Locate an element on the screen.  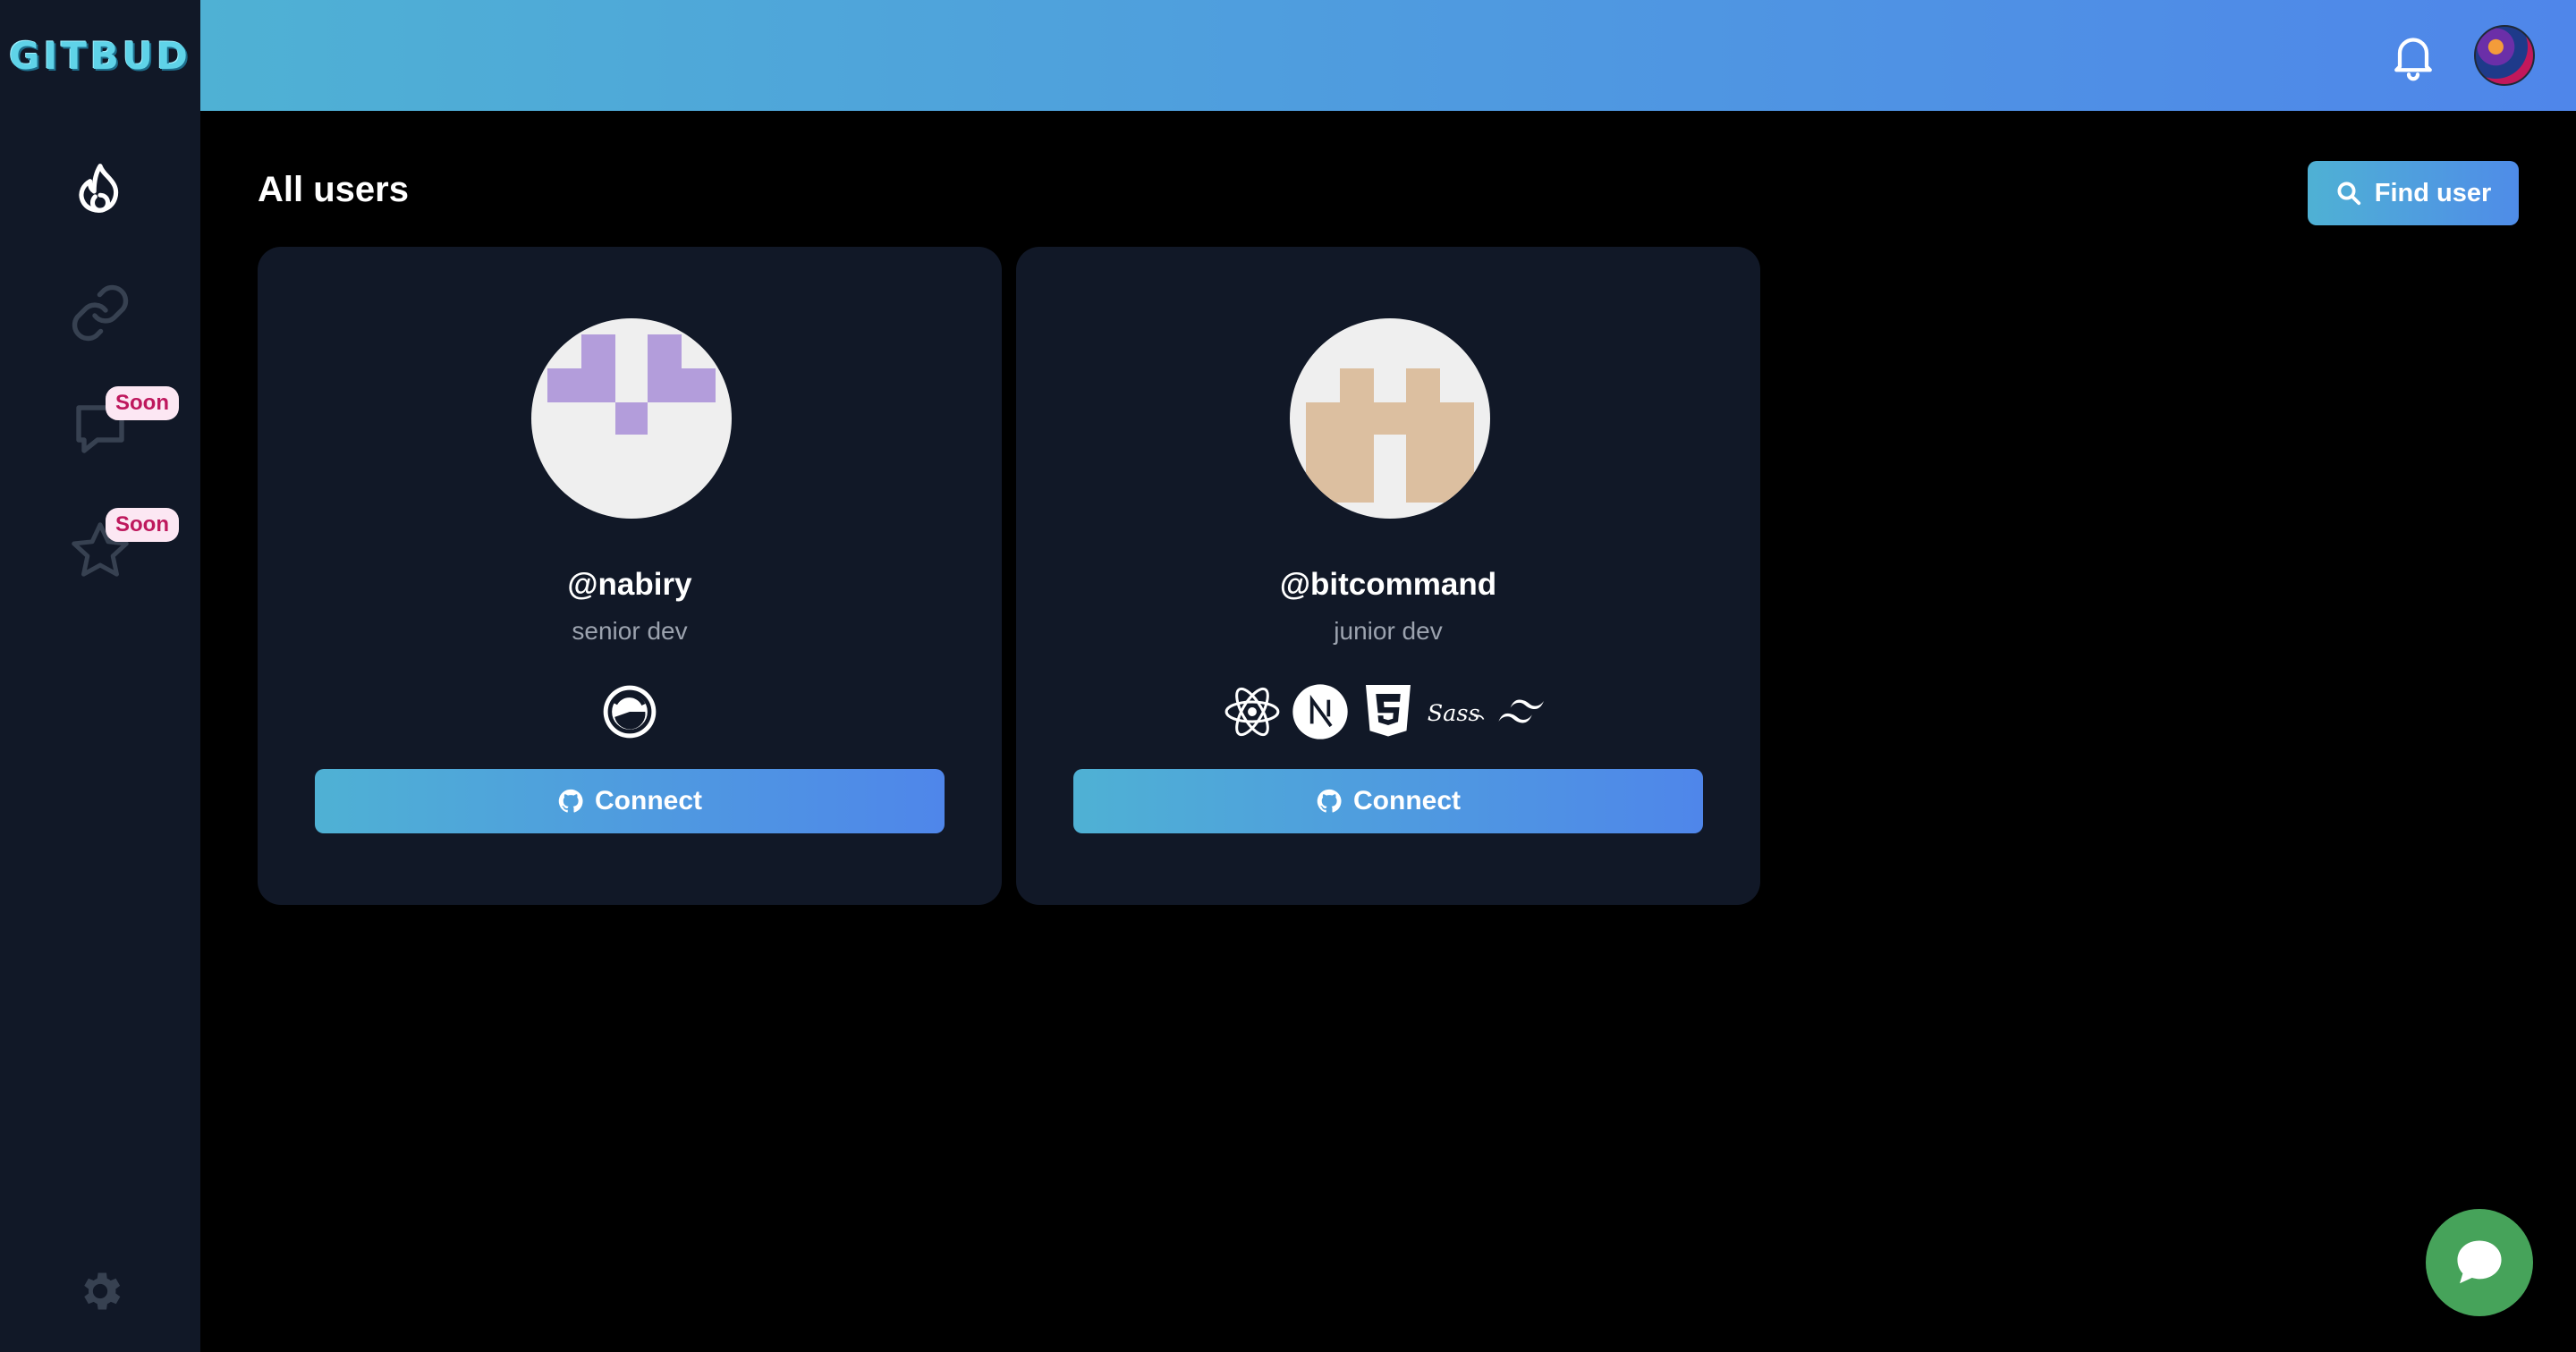
react-icon is located at coordinates (1252, 711).